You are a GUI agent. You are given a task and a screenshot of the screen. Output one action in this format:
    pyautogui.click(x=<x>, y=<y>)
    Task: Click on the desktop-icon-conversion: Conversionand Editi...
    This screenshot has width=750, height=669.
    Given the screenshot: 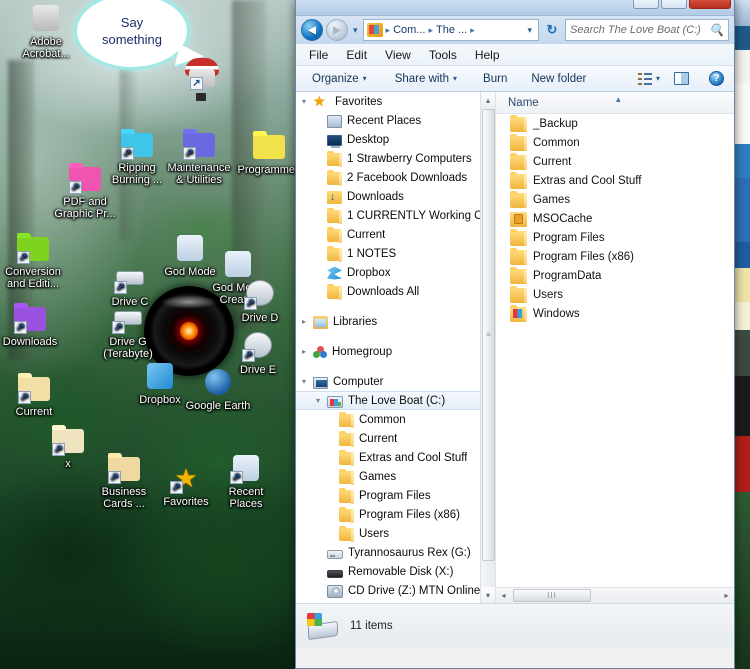 What is the action you would take?
    pyautogui.click(x=37, y=261)
    